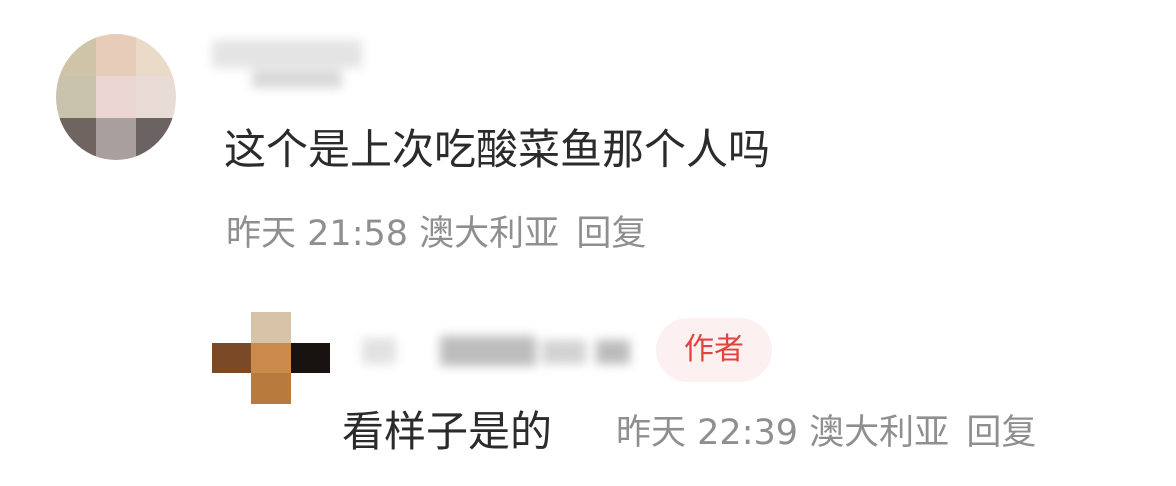  I want to click on reply-reply-button: 回复, so click(1001, 433).